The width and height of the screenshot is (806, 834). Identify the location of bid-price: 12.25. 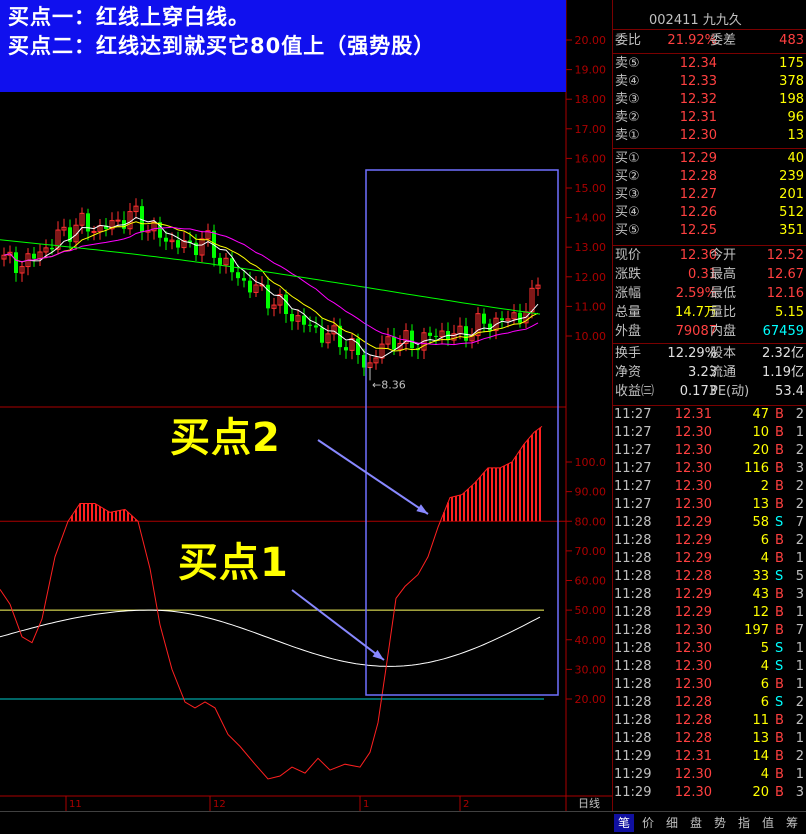
(698, 230).